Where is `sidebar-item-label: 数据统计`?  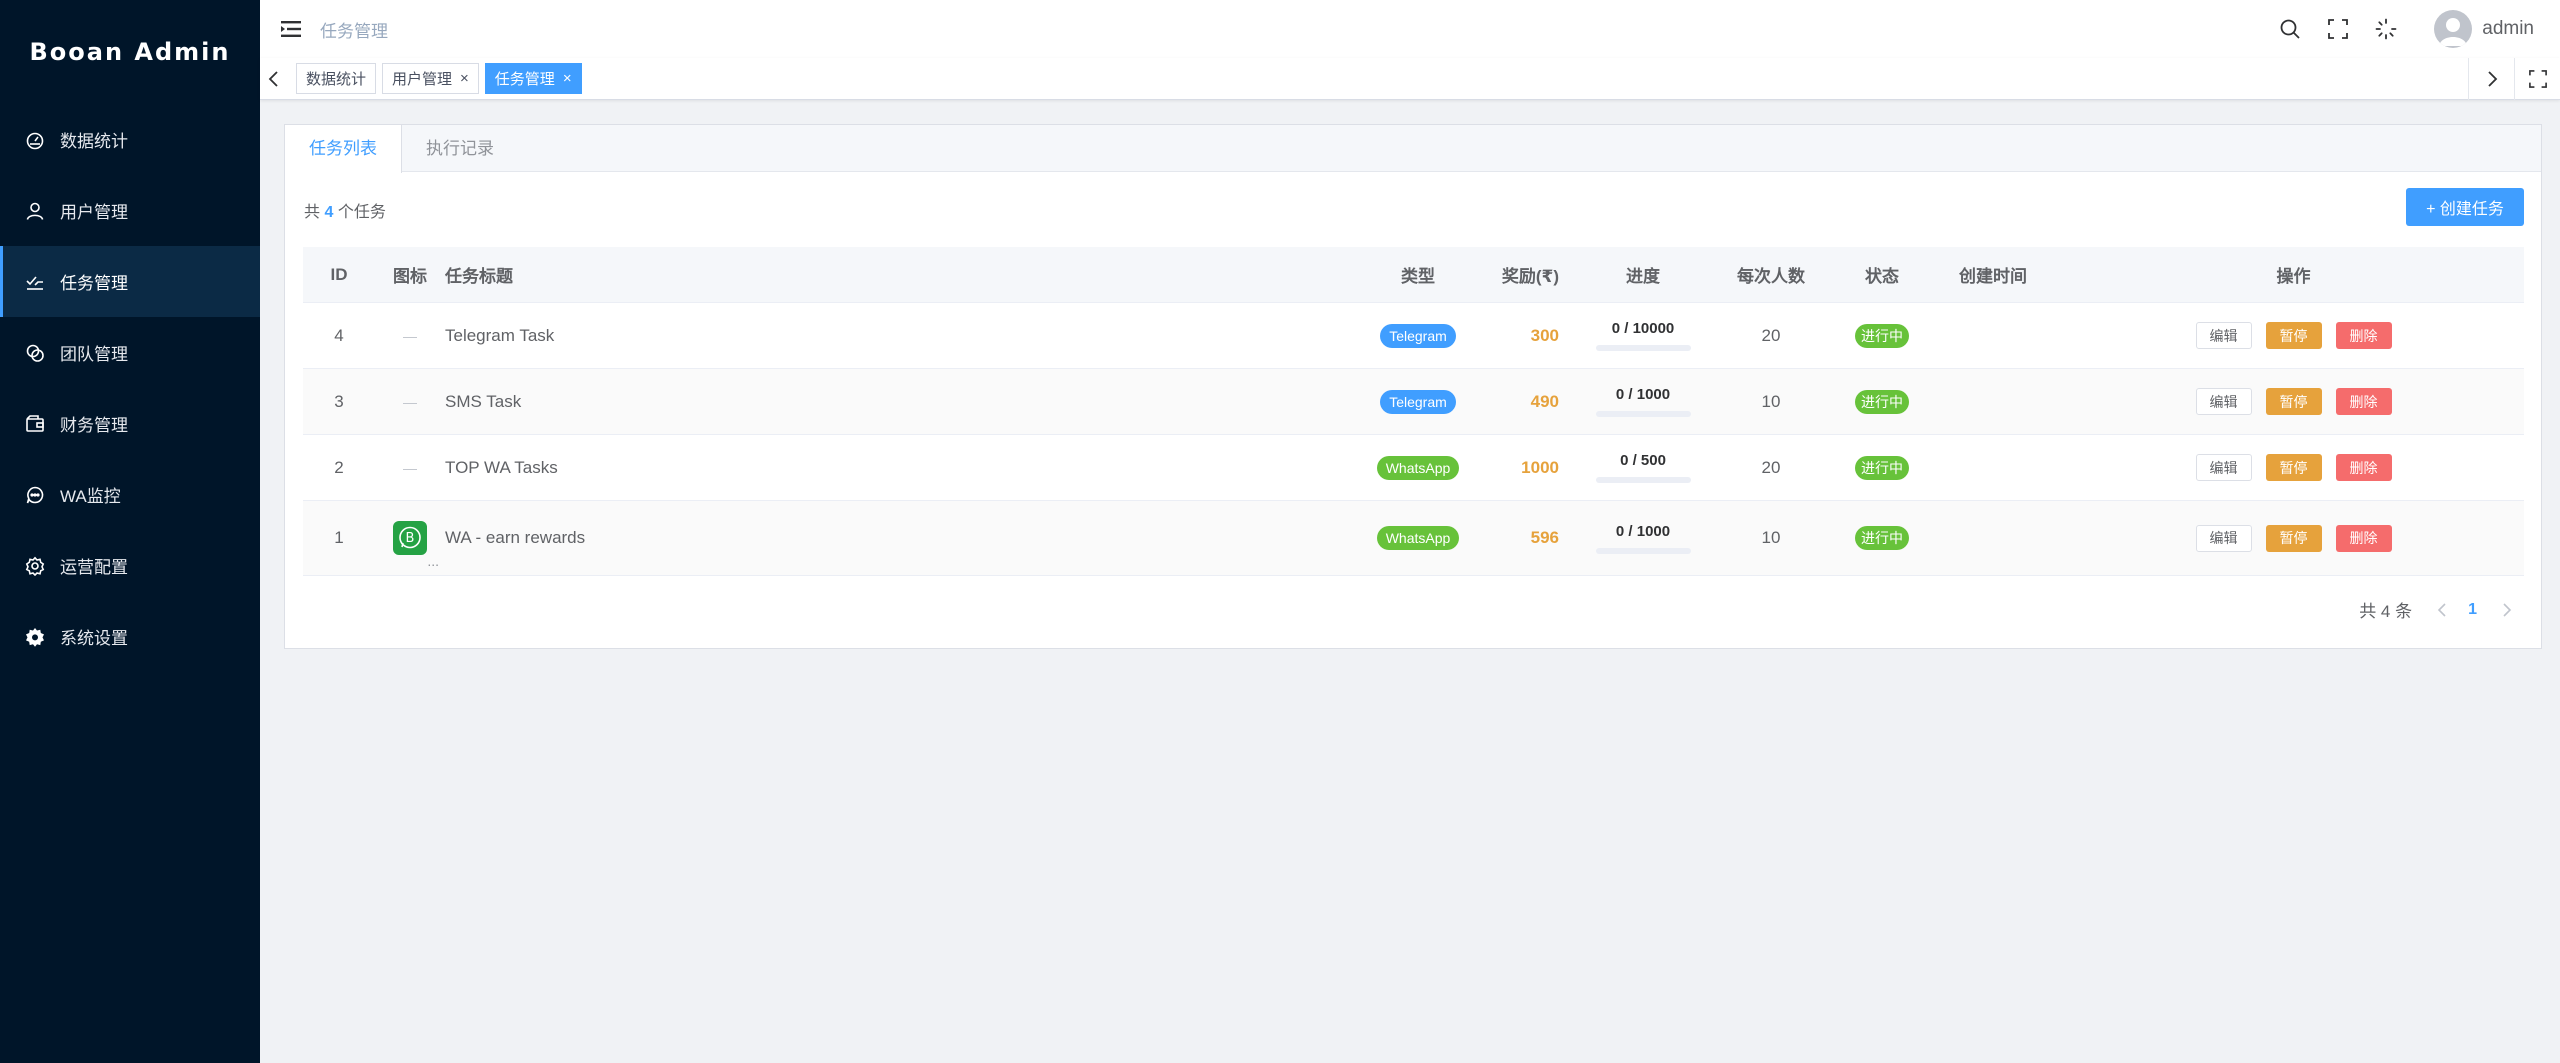 sidebar-item-label: 数据统计 is located at coordinates (94, 141).